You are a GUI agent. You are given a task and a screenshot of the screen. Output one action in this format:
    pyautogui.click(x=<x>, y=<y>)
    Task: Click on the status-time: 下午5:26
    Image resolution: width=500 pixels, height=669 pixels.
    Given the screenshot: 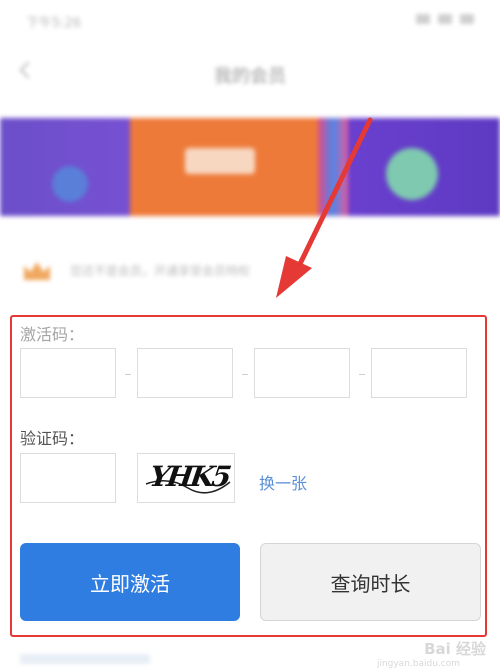 What is the action you would take?
    pyautogui.click(x=54, y=23)
    